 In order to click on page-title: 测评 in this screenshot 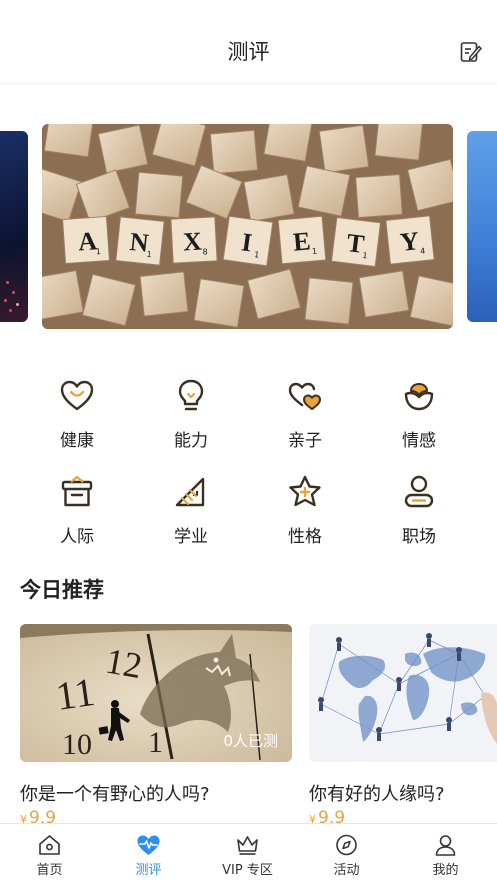, I will do `click(248, 52)`.